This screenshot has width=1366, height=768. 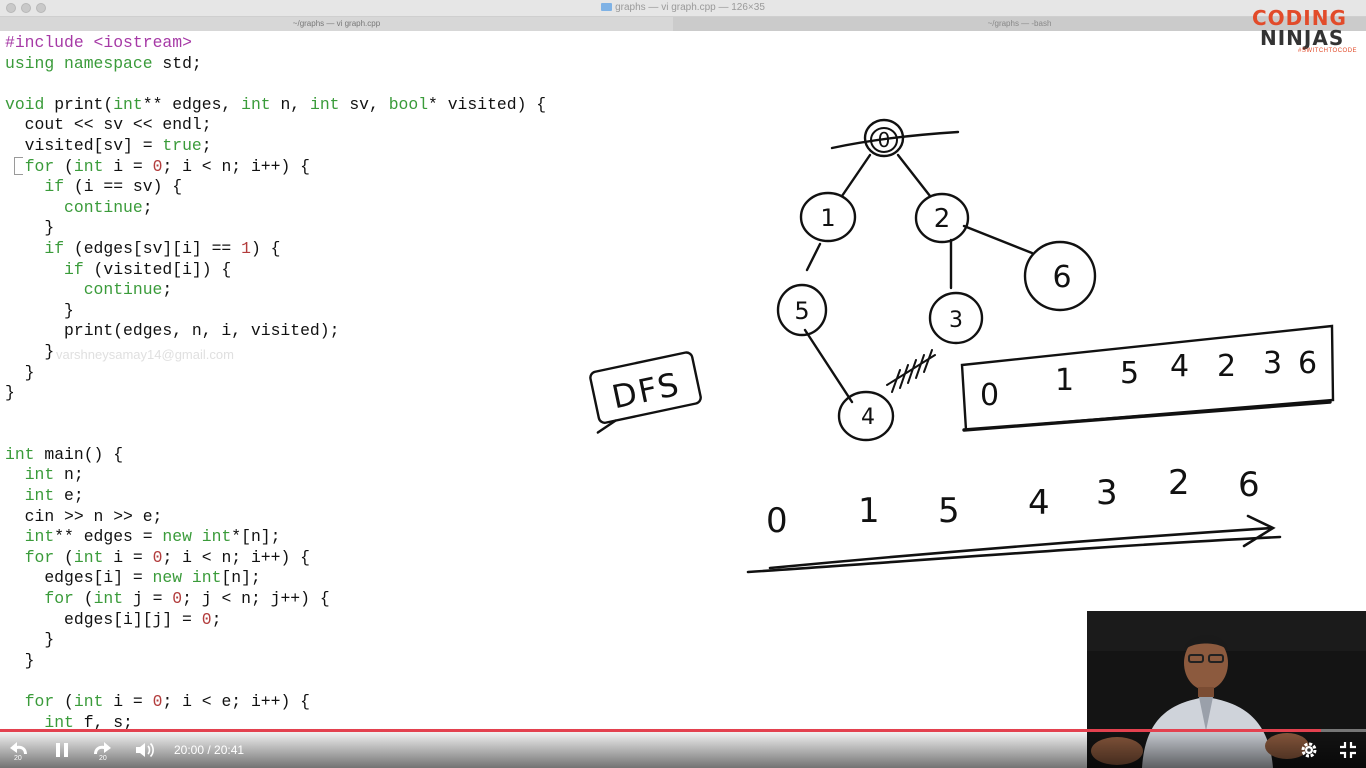 I want to click on time-display: 20:00 / 20:41, so click(x=209, y=750).